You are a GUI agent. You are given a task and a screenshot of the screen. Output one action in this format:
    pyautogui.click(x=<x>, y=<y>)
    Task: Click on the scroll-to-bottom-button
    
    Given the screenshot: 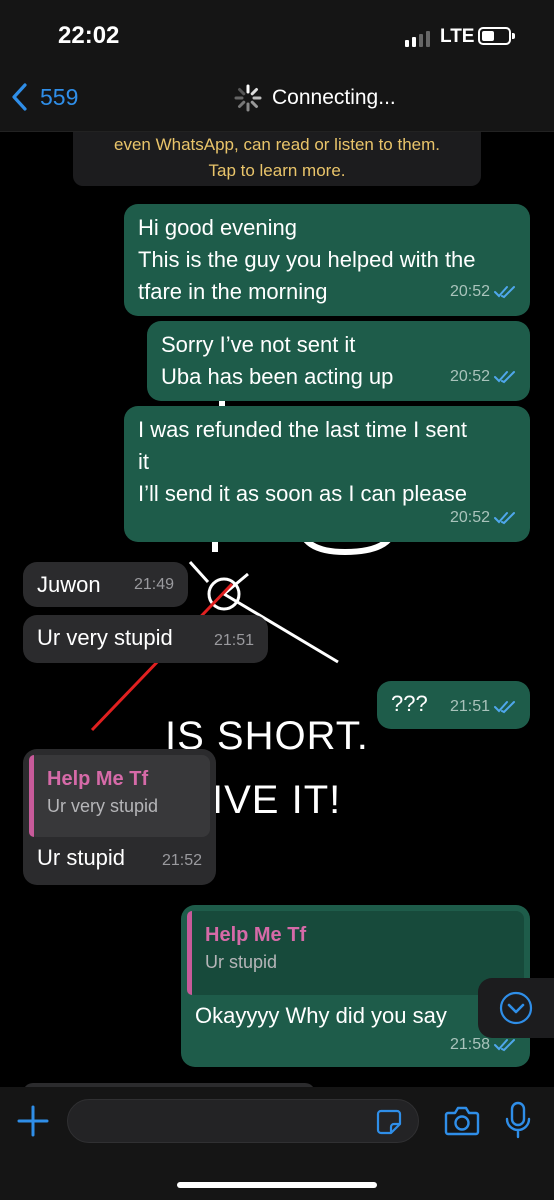 What is the action you would take?
    pyautogui.click(x=516, y=1008)
    